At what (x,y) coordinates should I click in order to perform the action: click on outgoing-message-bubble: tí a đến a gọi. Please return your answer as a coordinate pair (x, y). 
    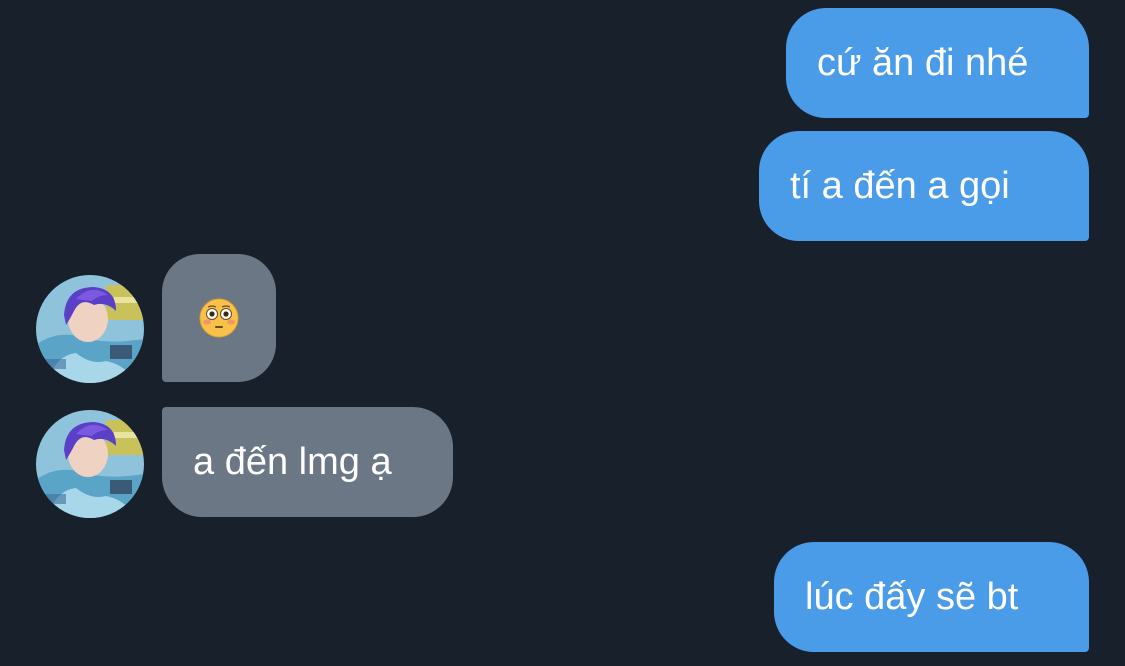
    Looking at the image, I should click on (924, 186).